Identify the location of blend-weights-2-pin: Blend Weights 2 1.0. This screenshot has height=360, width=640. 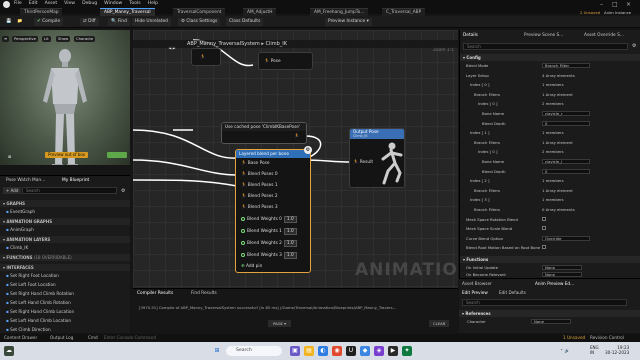
(269, 243).